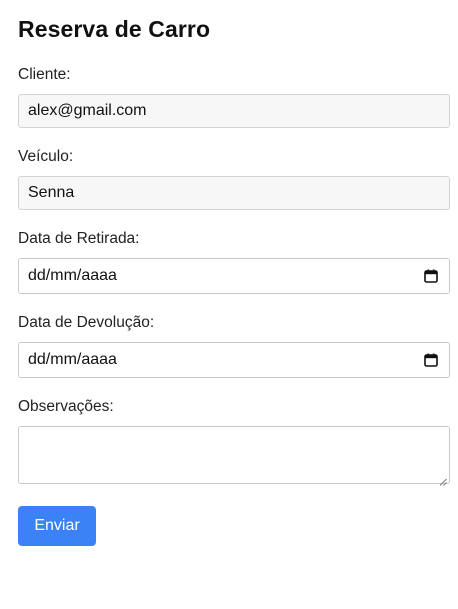  I want to click on submit-button: Enviar, so click(57, 526).